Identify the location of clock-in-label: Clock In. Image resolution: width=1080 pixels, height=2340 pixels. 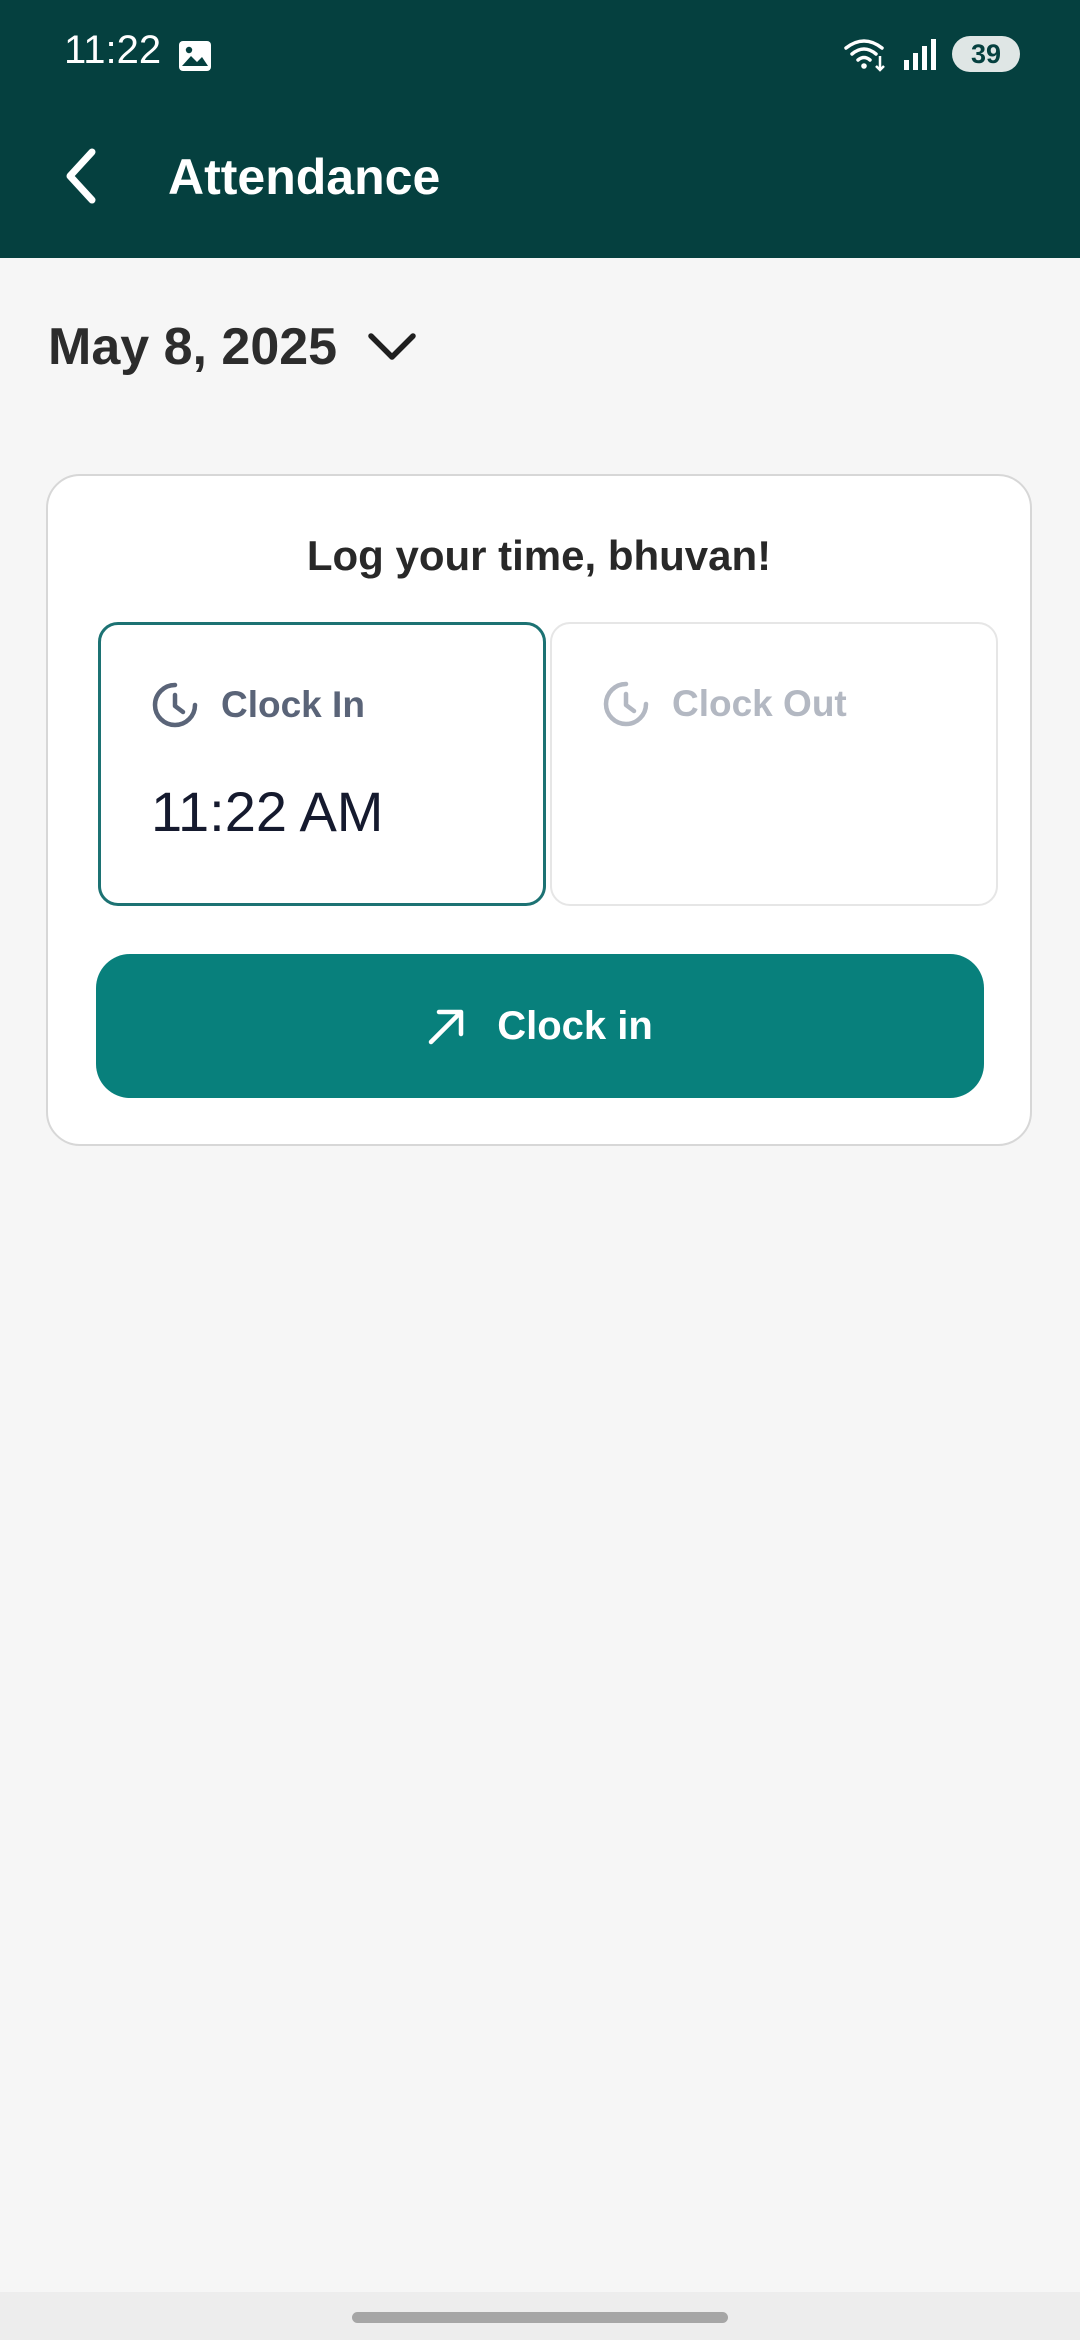
(293, 704).